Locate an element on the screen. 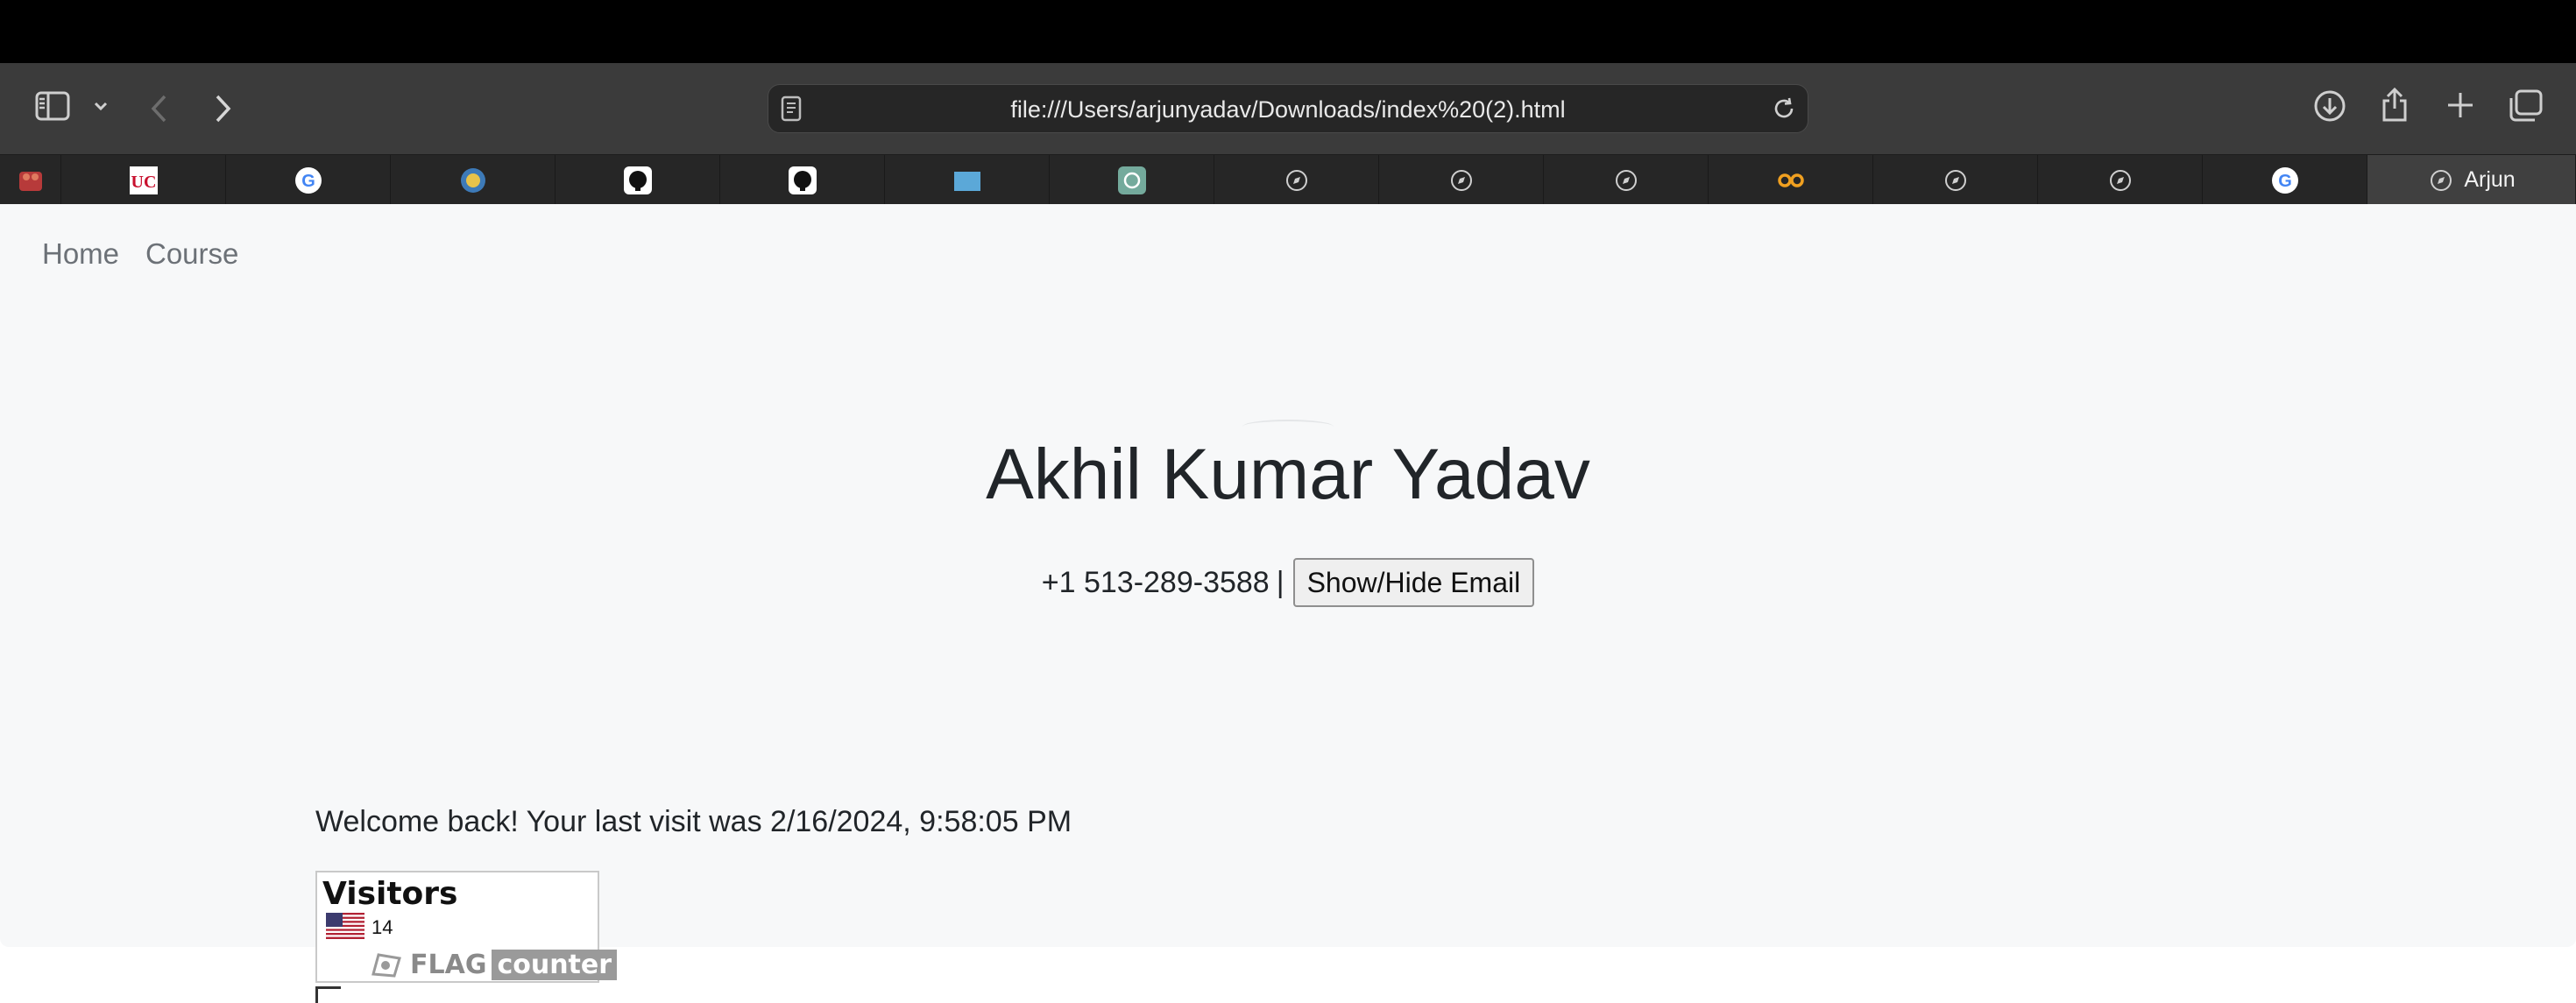 The width and height of the screenshot is (2576, 1003). tab-strip: UC G G Arjun is located at coordinates (1288, 179).